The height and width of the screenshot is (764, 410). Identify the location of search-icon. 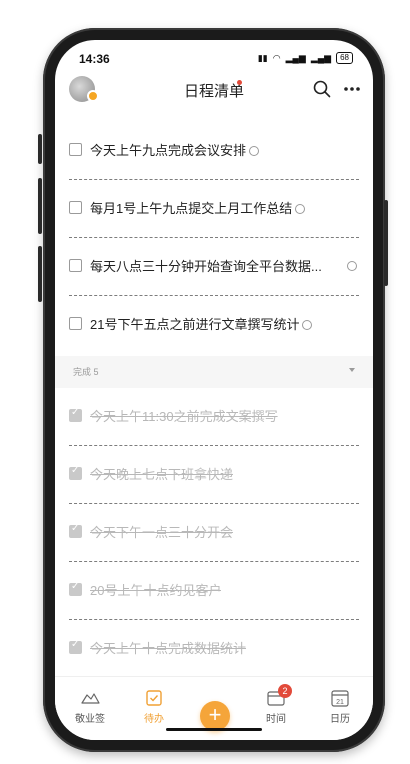
(322, 89).